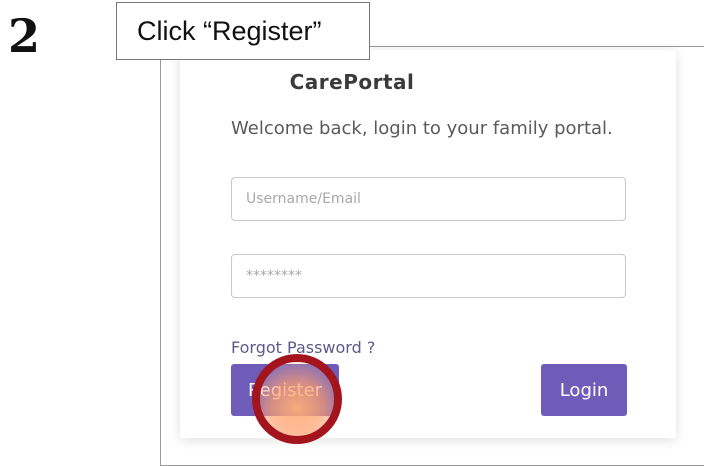 The image size is (704, 466). What do you see at coordinates (303, 347) in the screenshot?
I see `forgot-password-link: Forgot Password ?` at bounding box center [303, 347].